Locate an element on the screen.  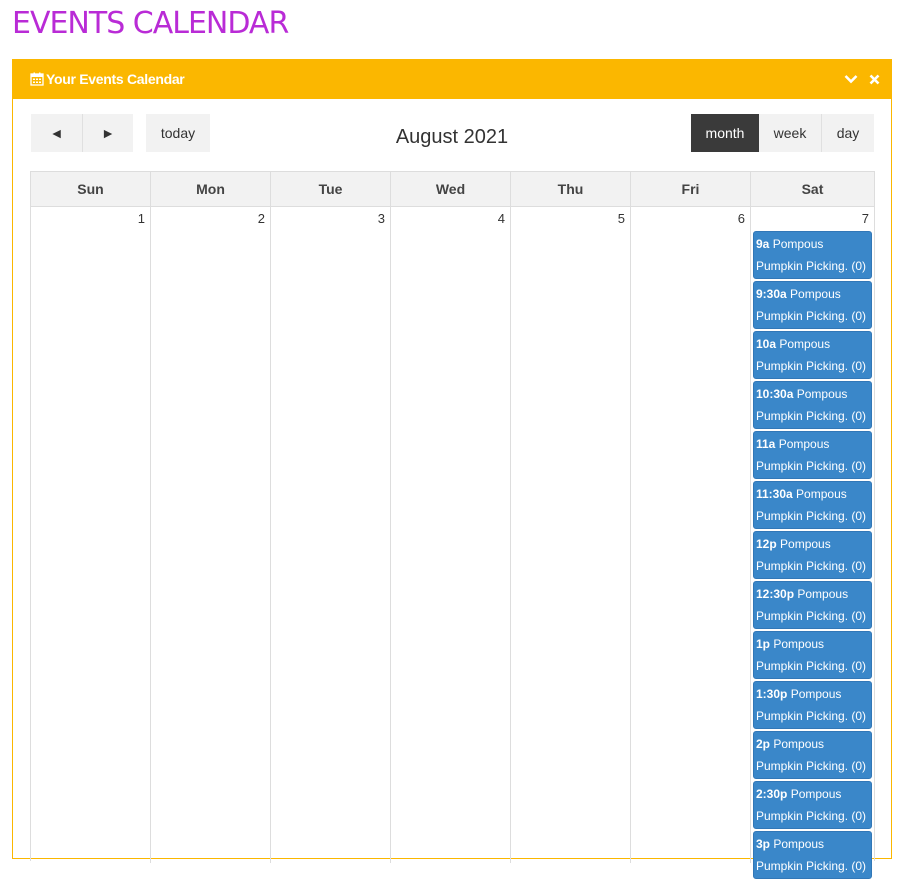
calendar-event: 12p Pompous Pumpkin Picking. (0) is located at coordinates (812, 555).